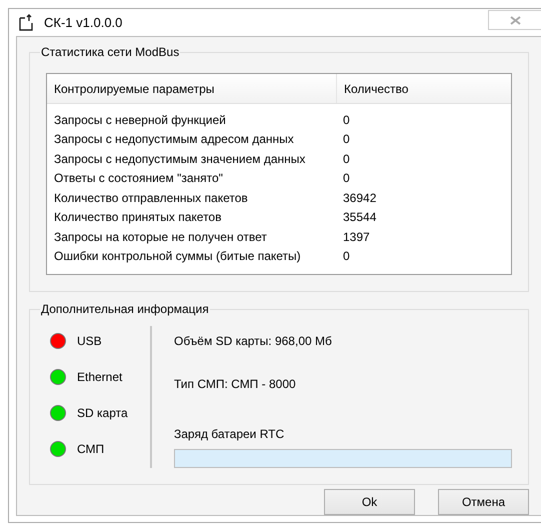 Image resolution: width=541 pixels, height=528 pixels. What do you see at coordinates (179, 159) in the screenshot?
I see `table-cell-text: Запросы с недопустимым значением данных` at bounding box center [179, 159].